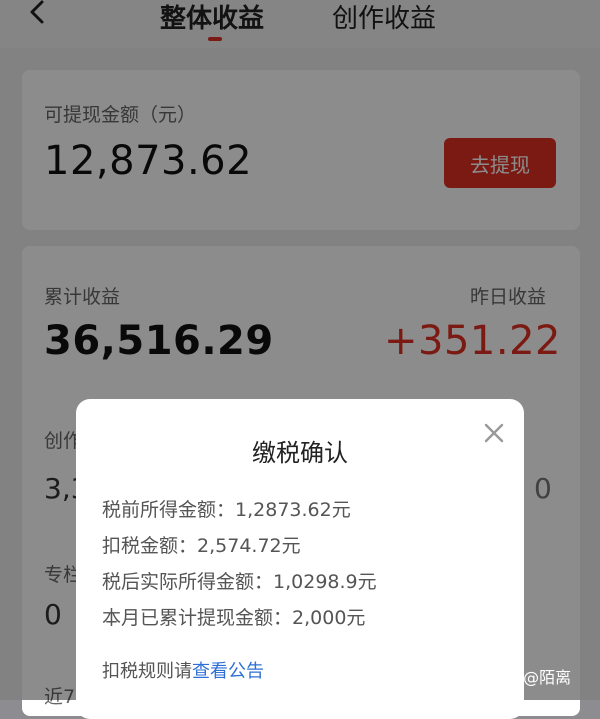 This screenshot has width=600, height=719. I want to click on close-icon, so click(494, 433).